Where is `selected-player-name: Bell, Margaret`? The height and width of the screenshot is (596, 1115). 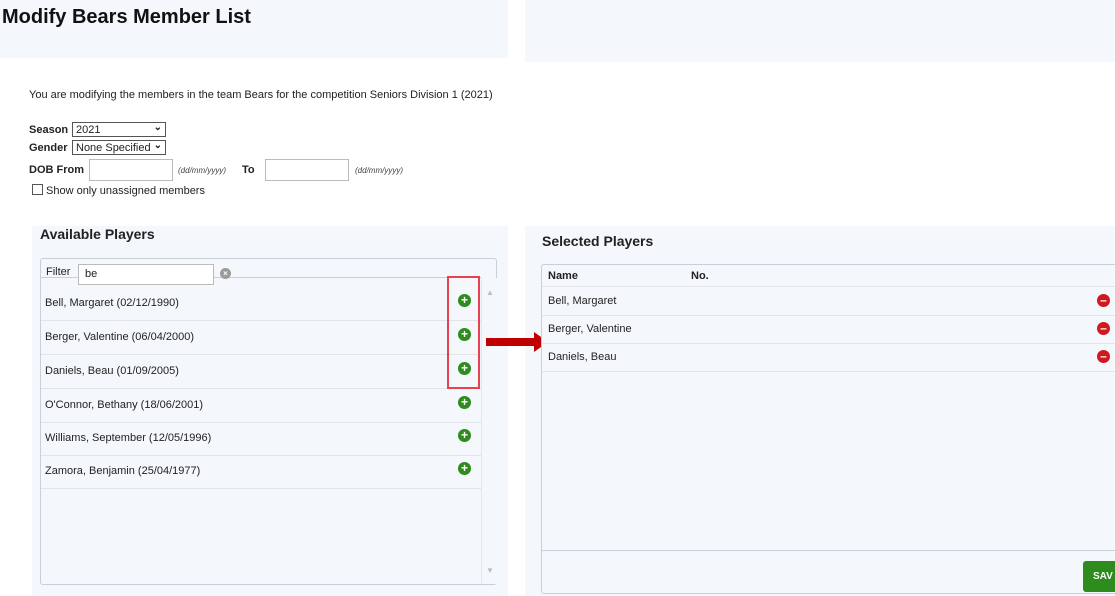 selected-player-name: Bell, Margaret is located at coordinates (582, 301).